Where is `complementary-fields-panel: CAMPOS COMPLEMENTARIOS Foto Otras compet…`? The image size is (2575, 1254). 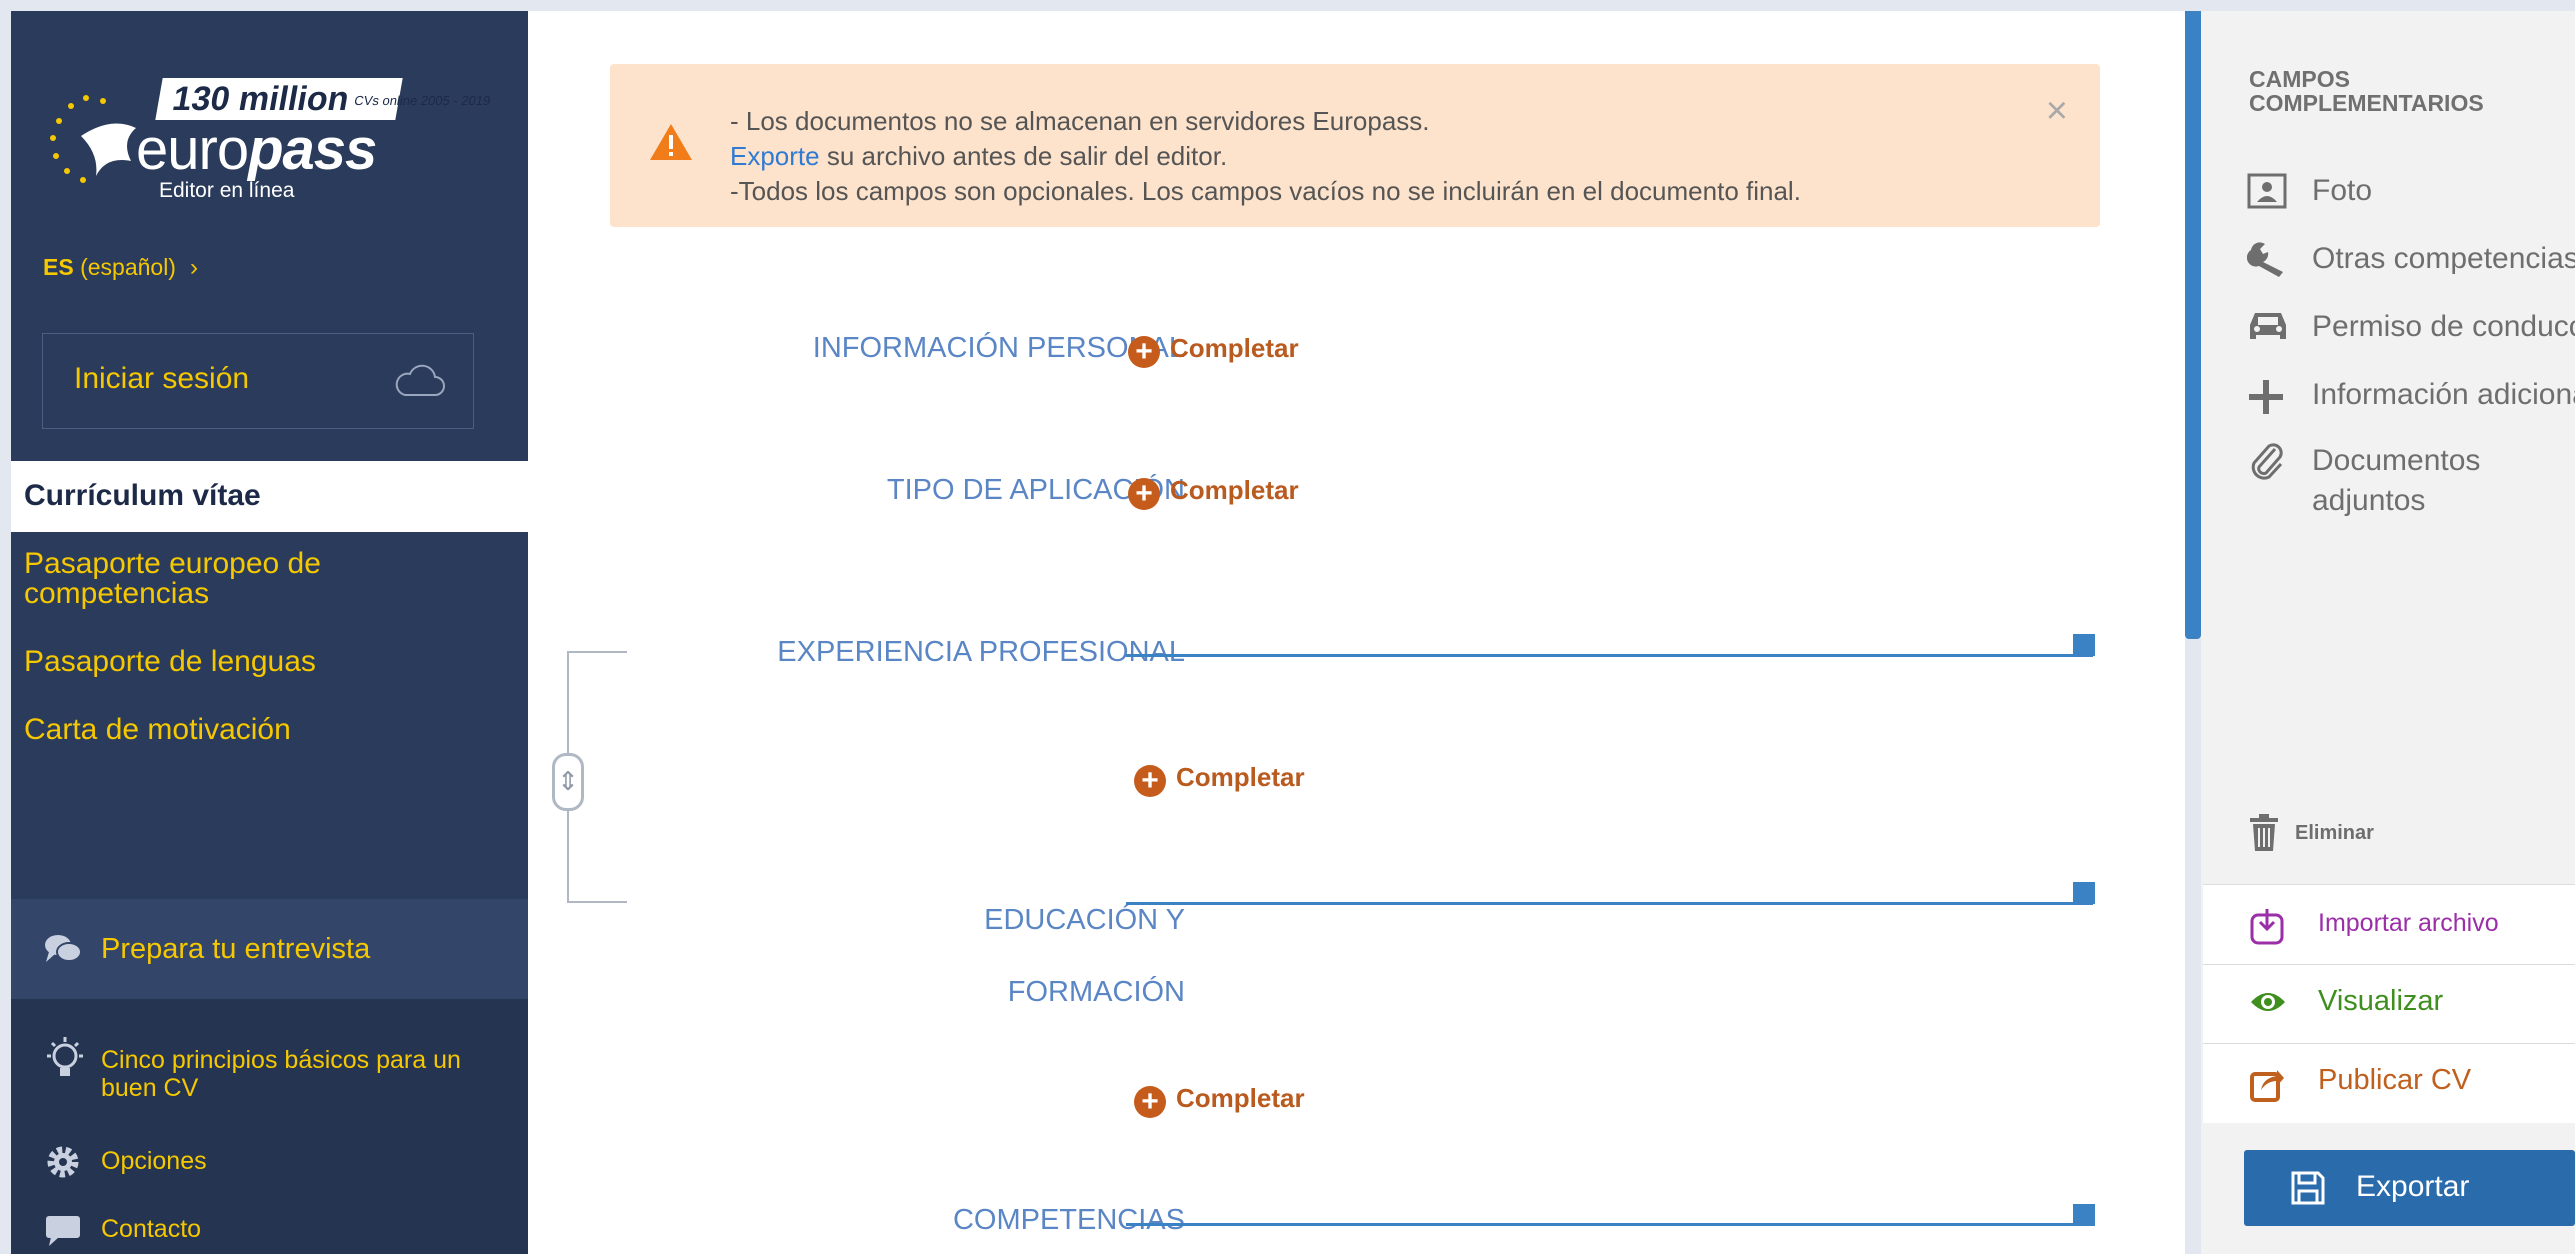 complementary-fields-panel: CAMPOS COMPLEMENTARIOS Foto Otras compet… is located at coordinates (2388, 632).